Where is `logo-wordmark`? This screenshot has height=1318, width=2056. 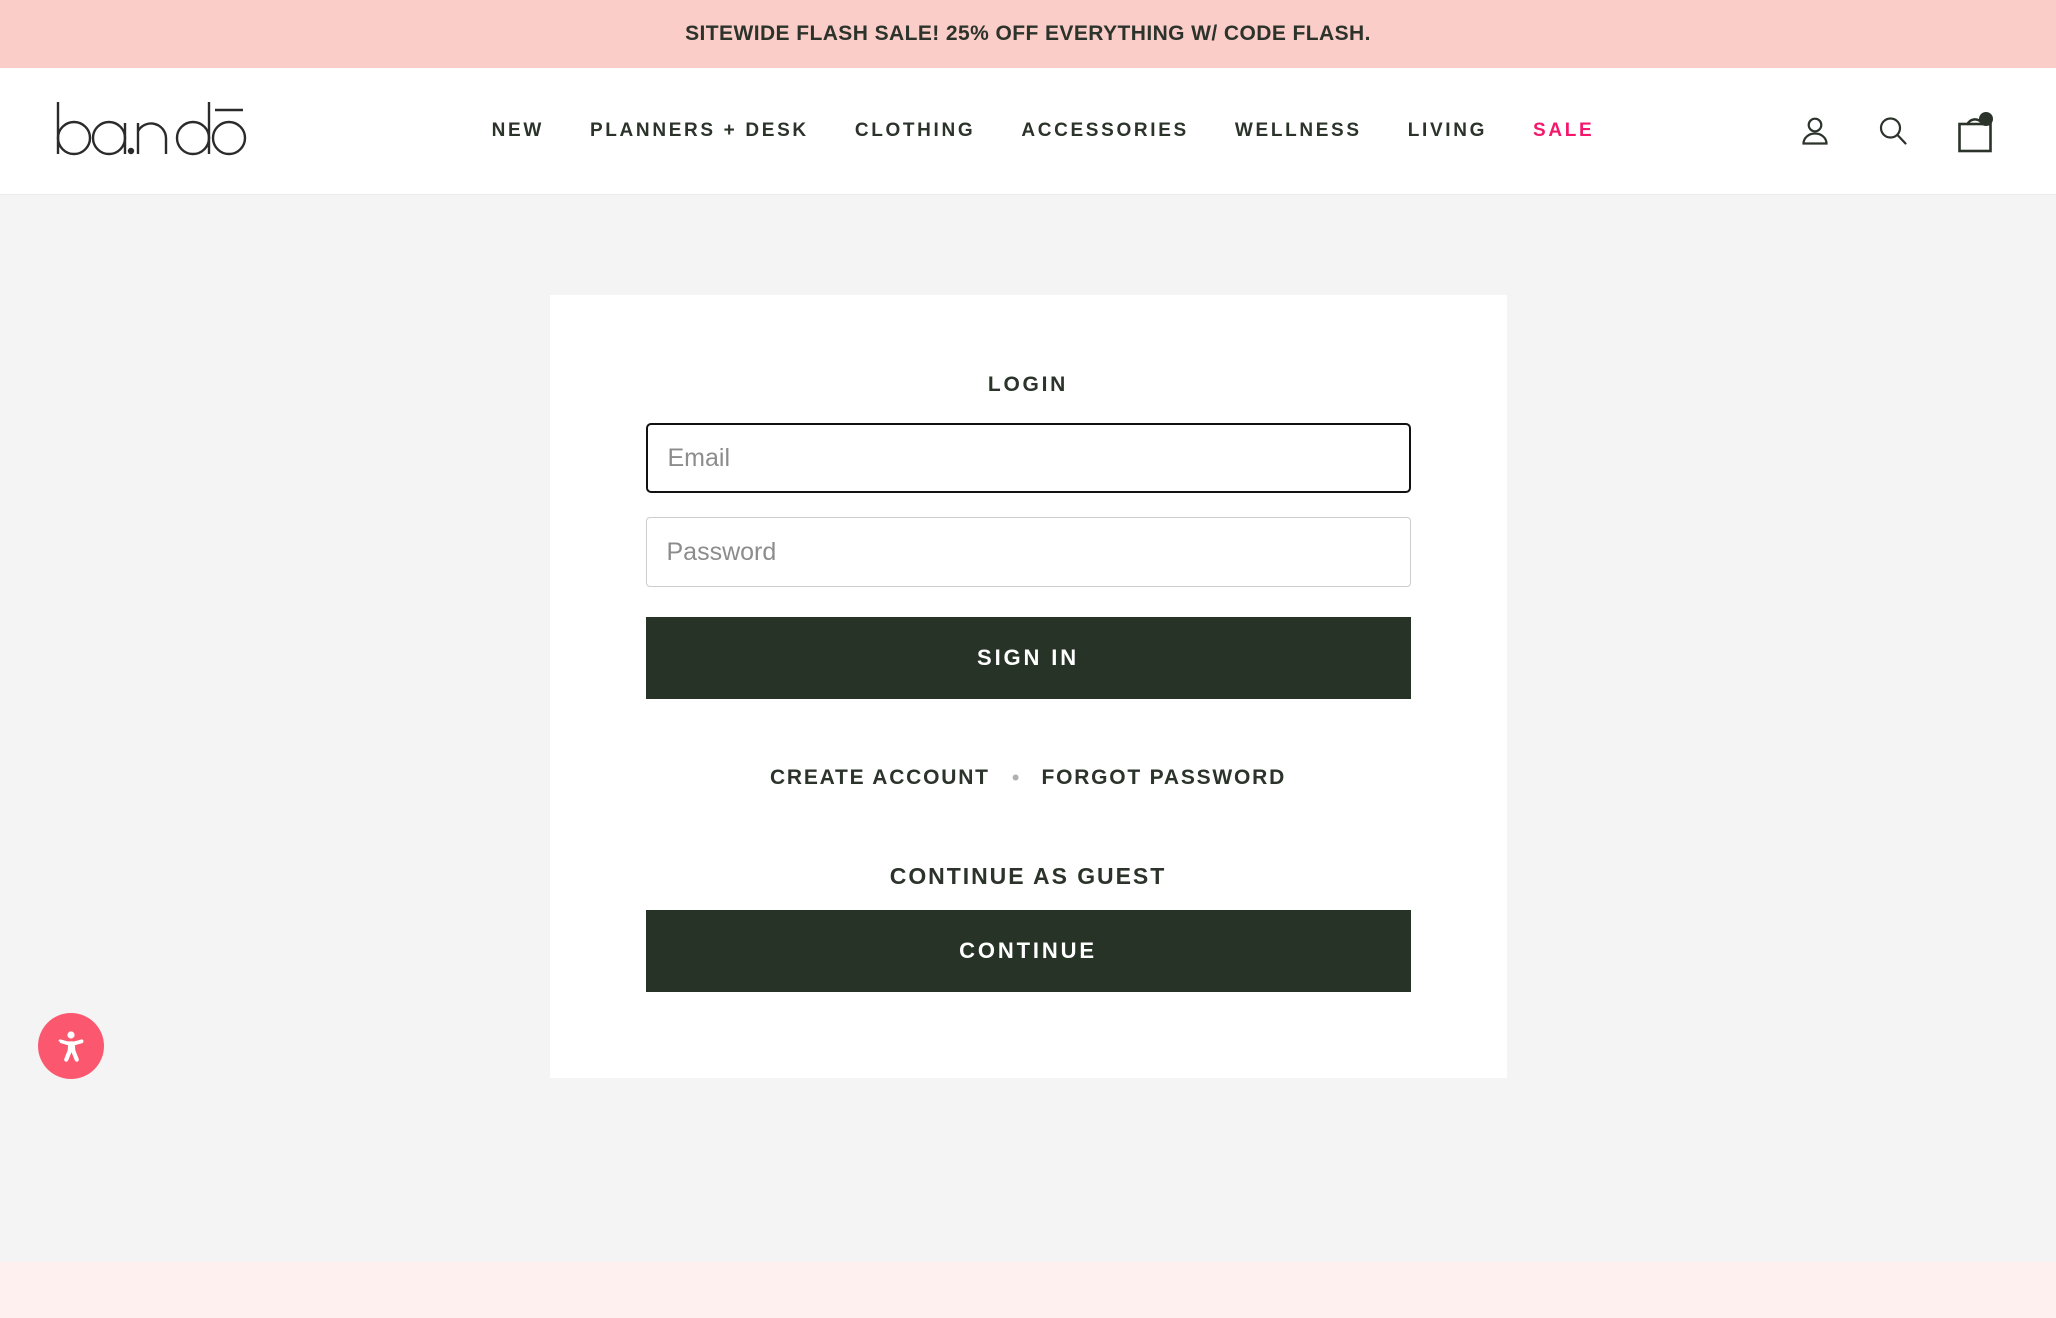
logo-wordmark is located at coordinates (151, 129).